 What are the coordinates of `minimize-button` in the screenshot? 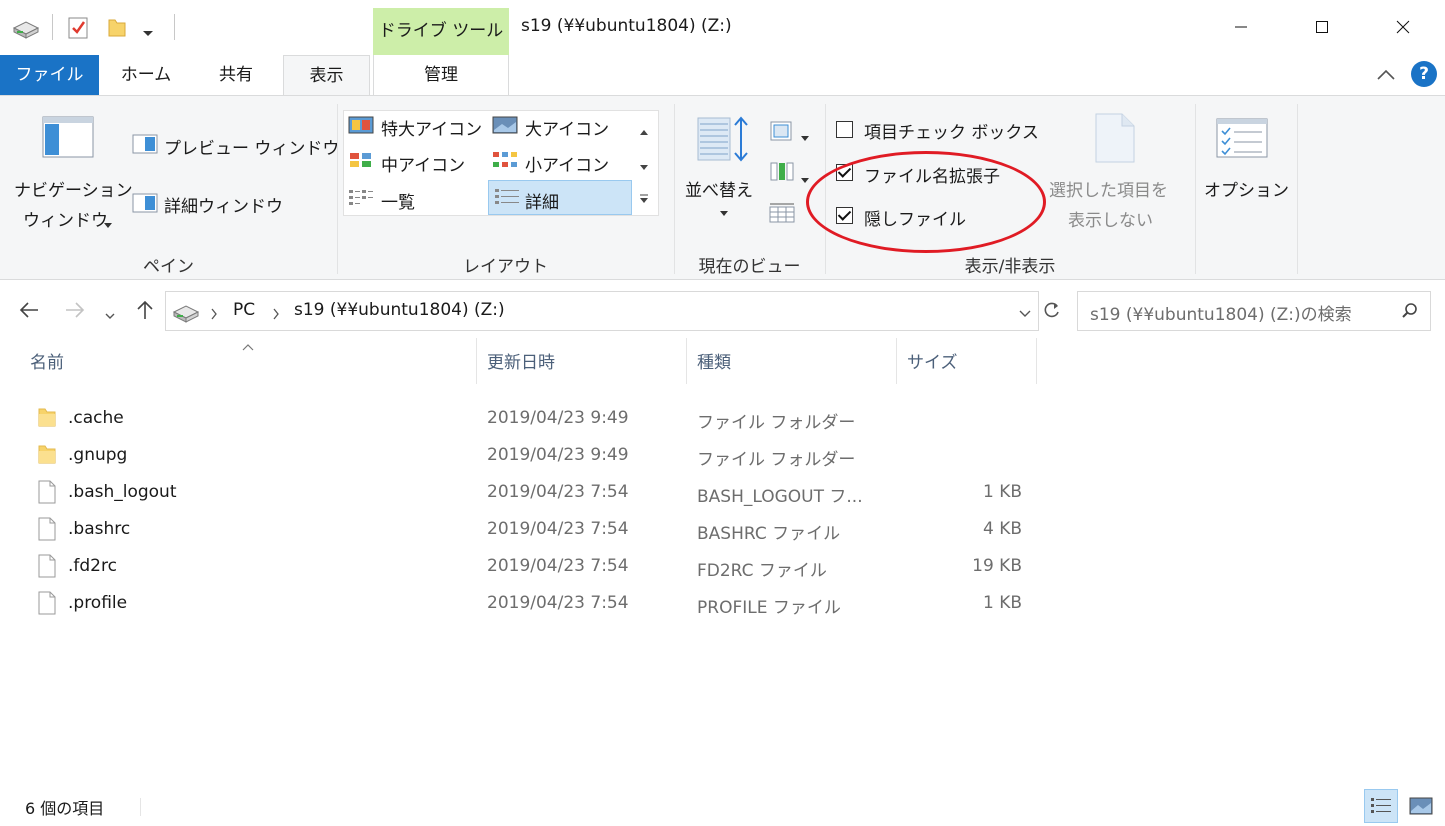 It's located at (1241, 27).